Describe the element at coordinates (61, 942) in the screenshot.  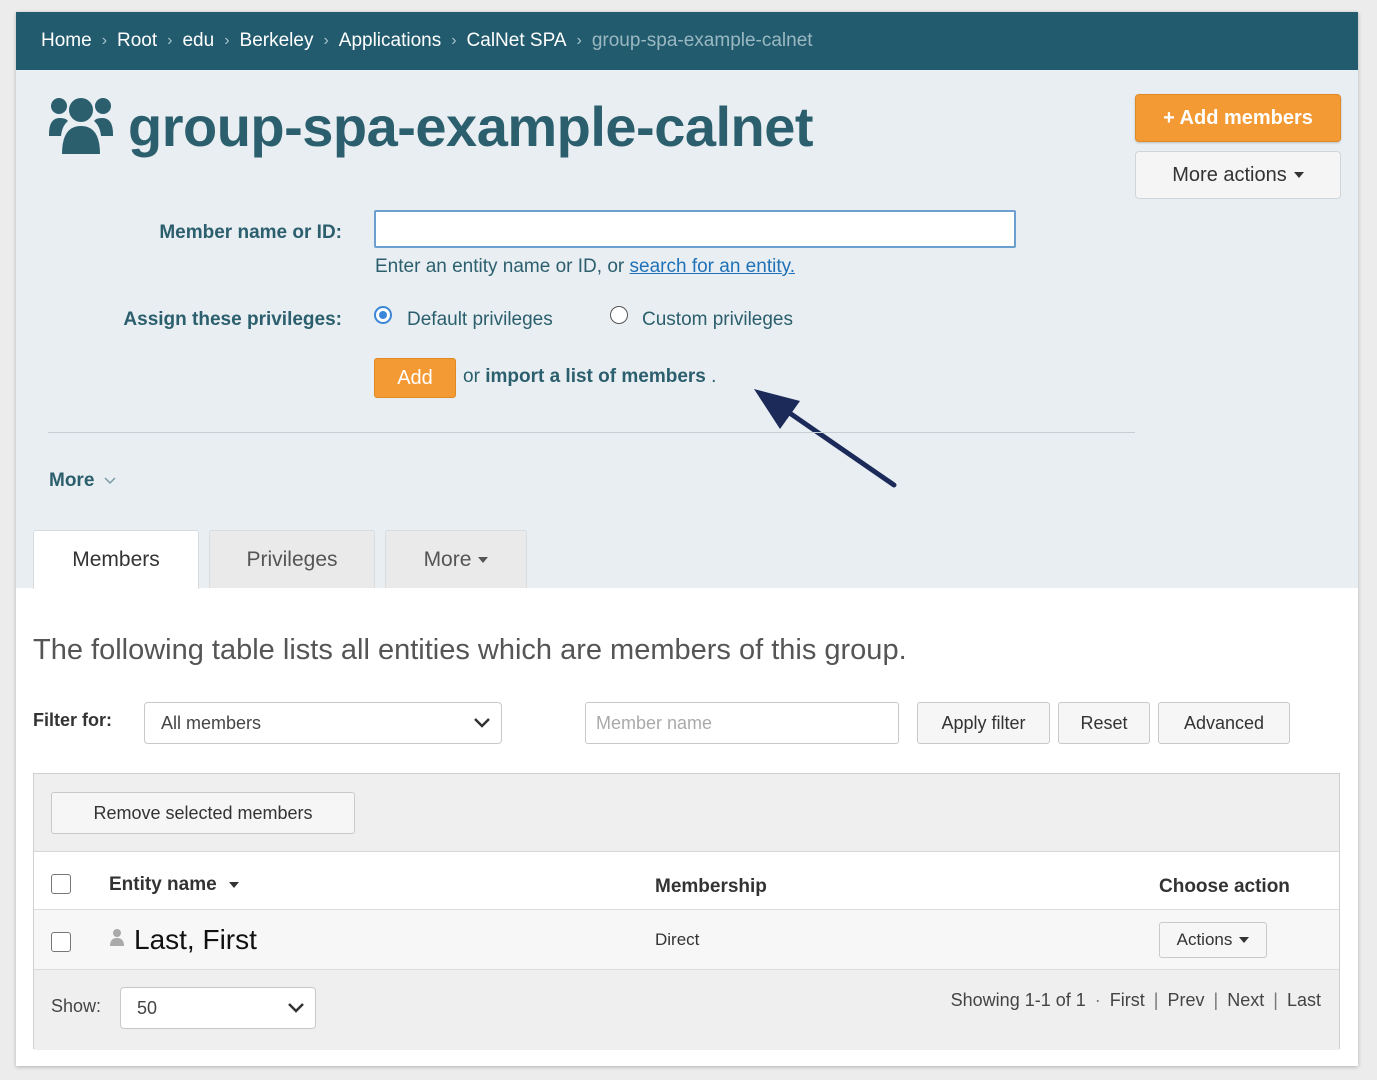
I see `row-checkbox` at that location.